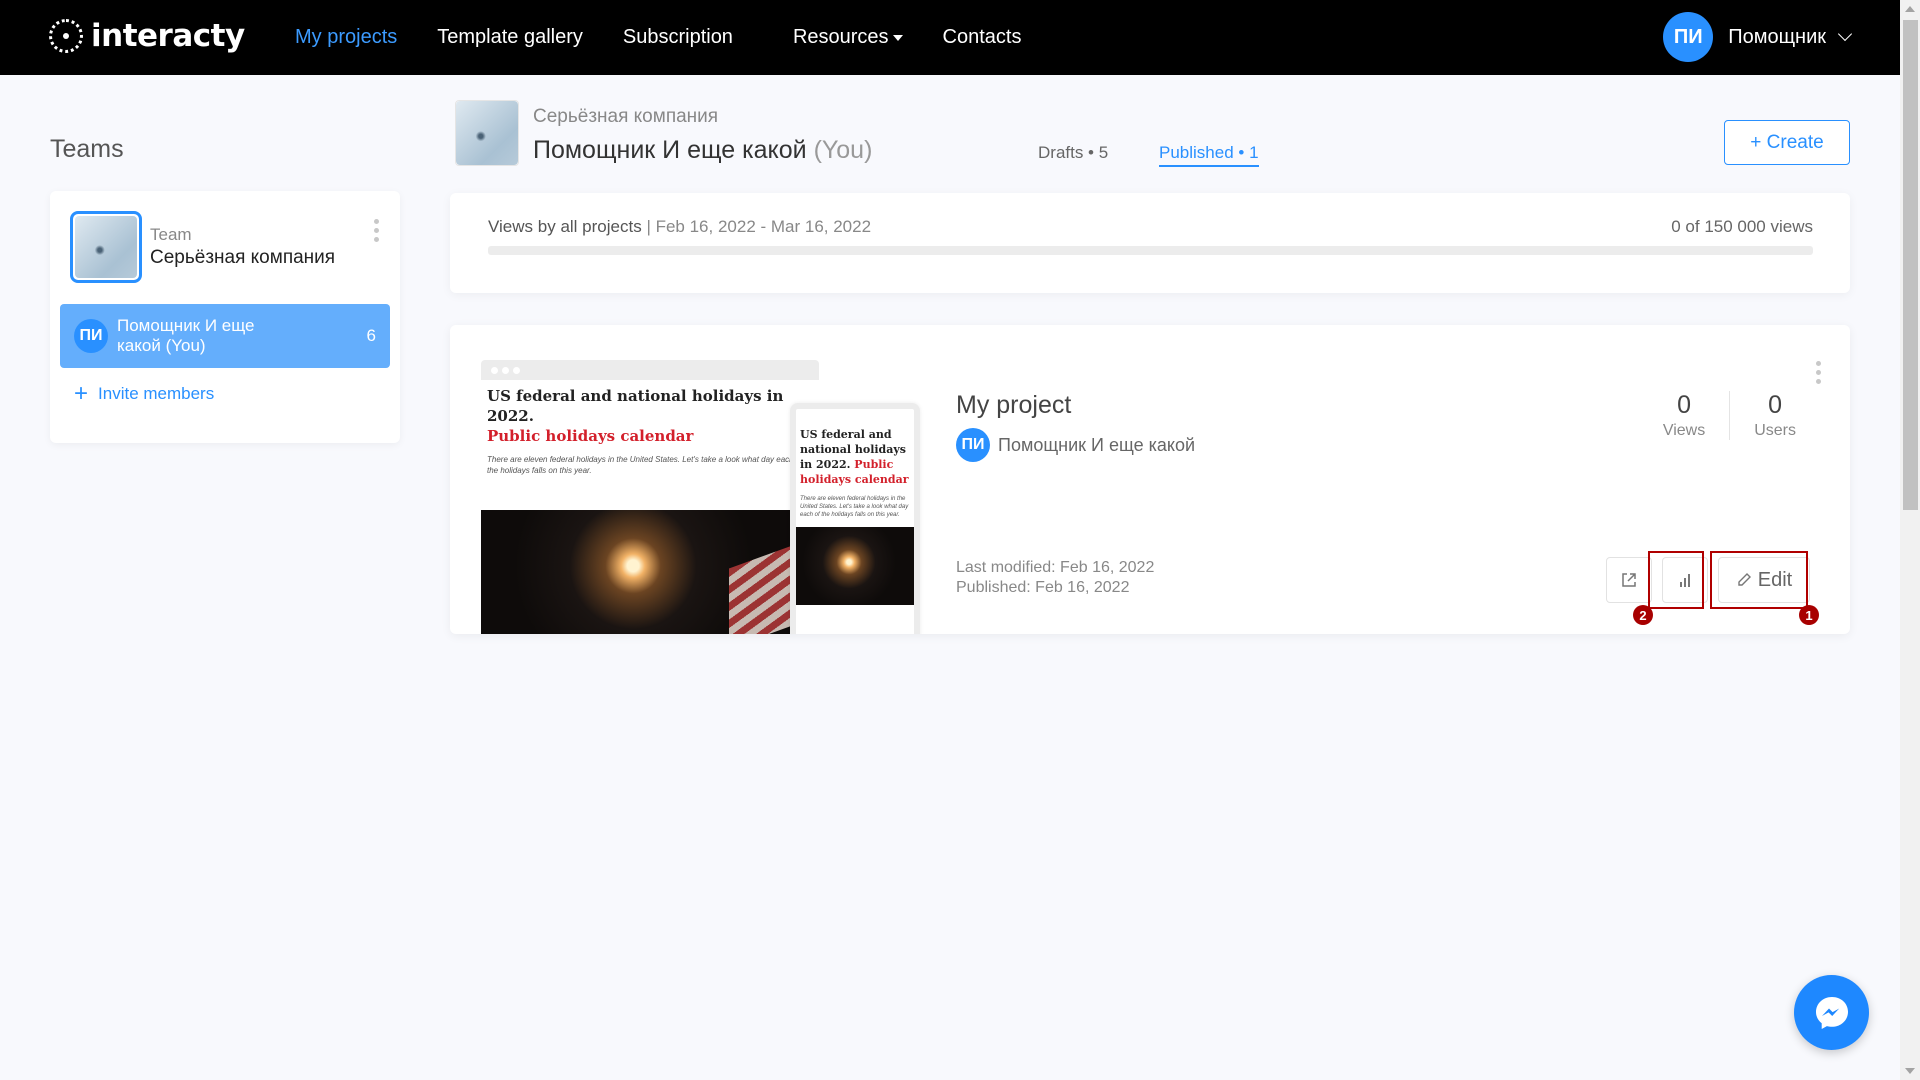 The width and height of the screenshot is (1920, 1080). What do you see at coordinates (670, 150) in the screenshot?
I see `workspace-owner-label: Помощник И еще какой` at bounding box center [670, 150].